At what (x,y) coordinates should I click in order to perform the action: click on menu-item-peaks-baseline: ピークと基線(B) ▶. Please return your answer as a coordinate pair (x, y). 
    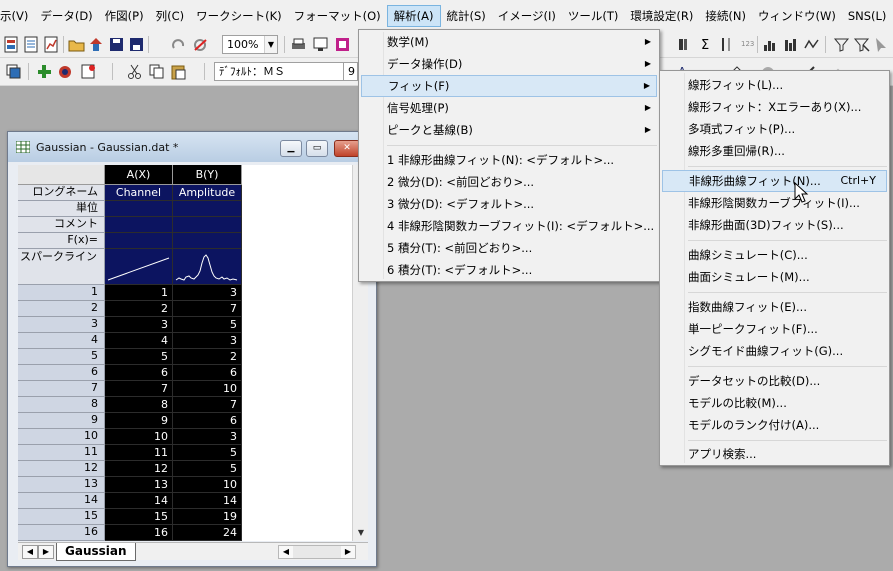
    Looking at the image, I should click on (509, 130).